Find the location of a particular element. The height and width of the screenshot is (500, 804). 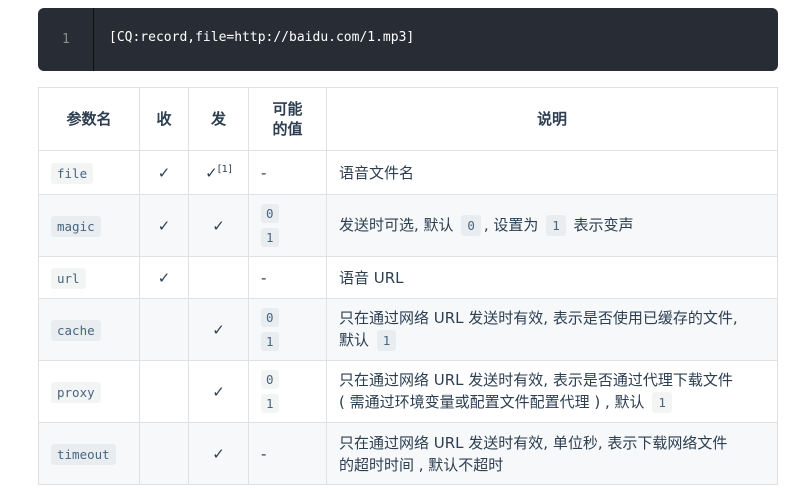

param-name: timeout is located at coordinates (83, 454).